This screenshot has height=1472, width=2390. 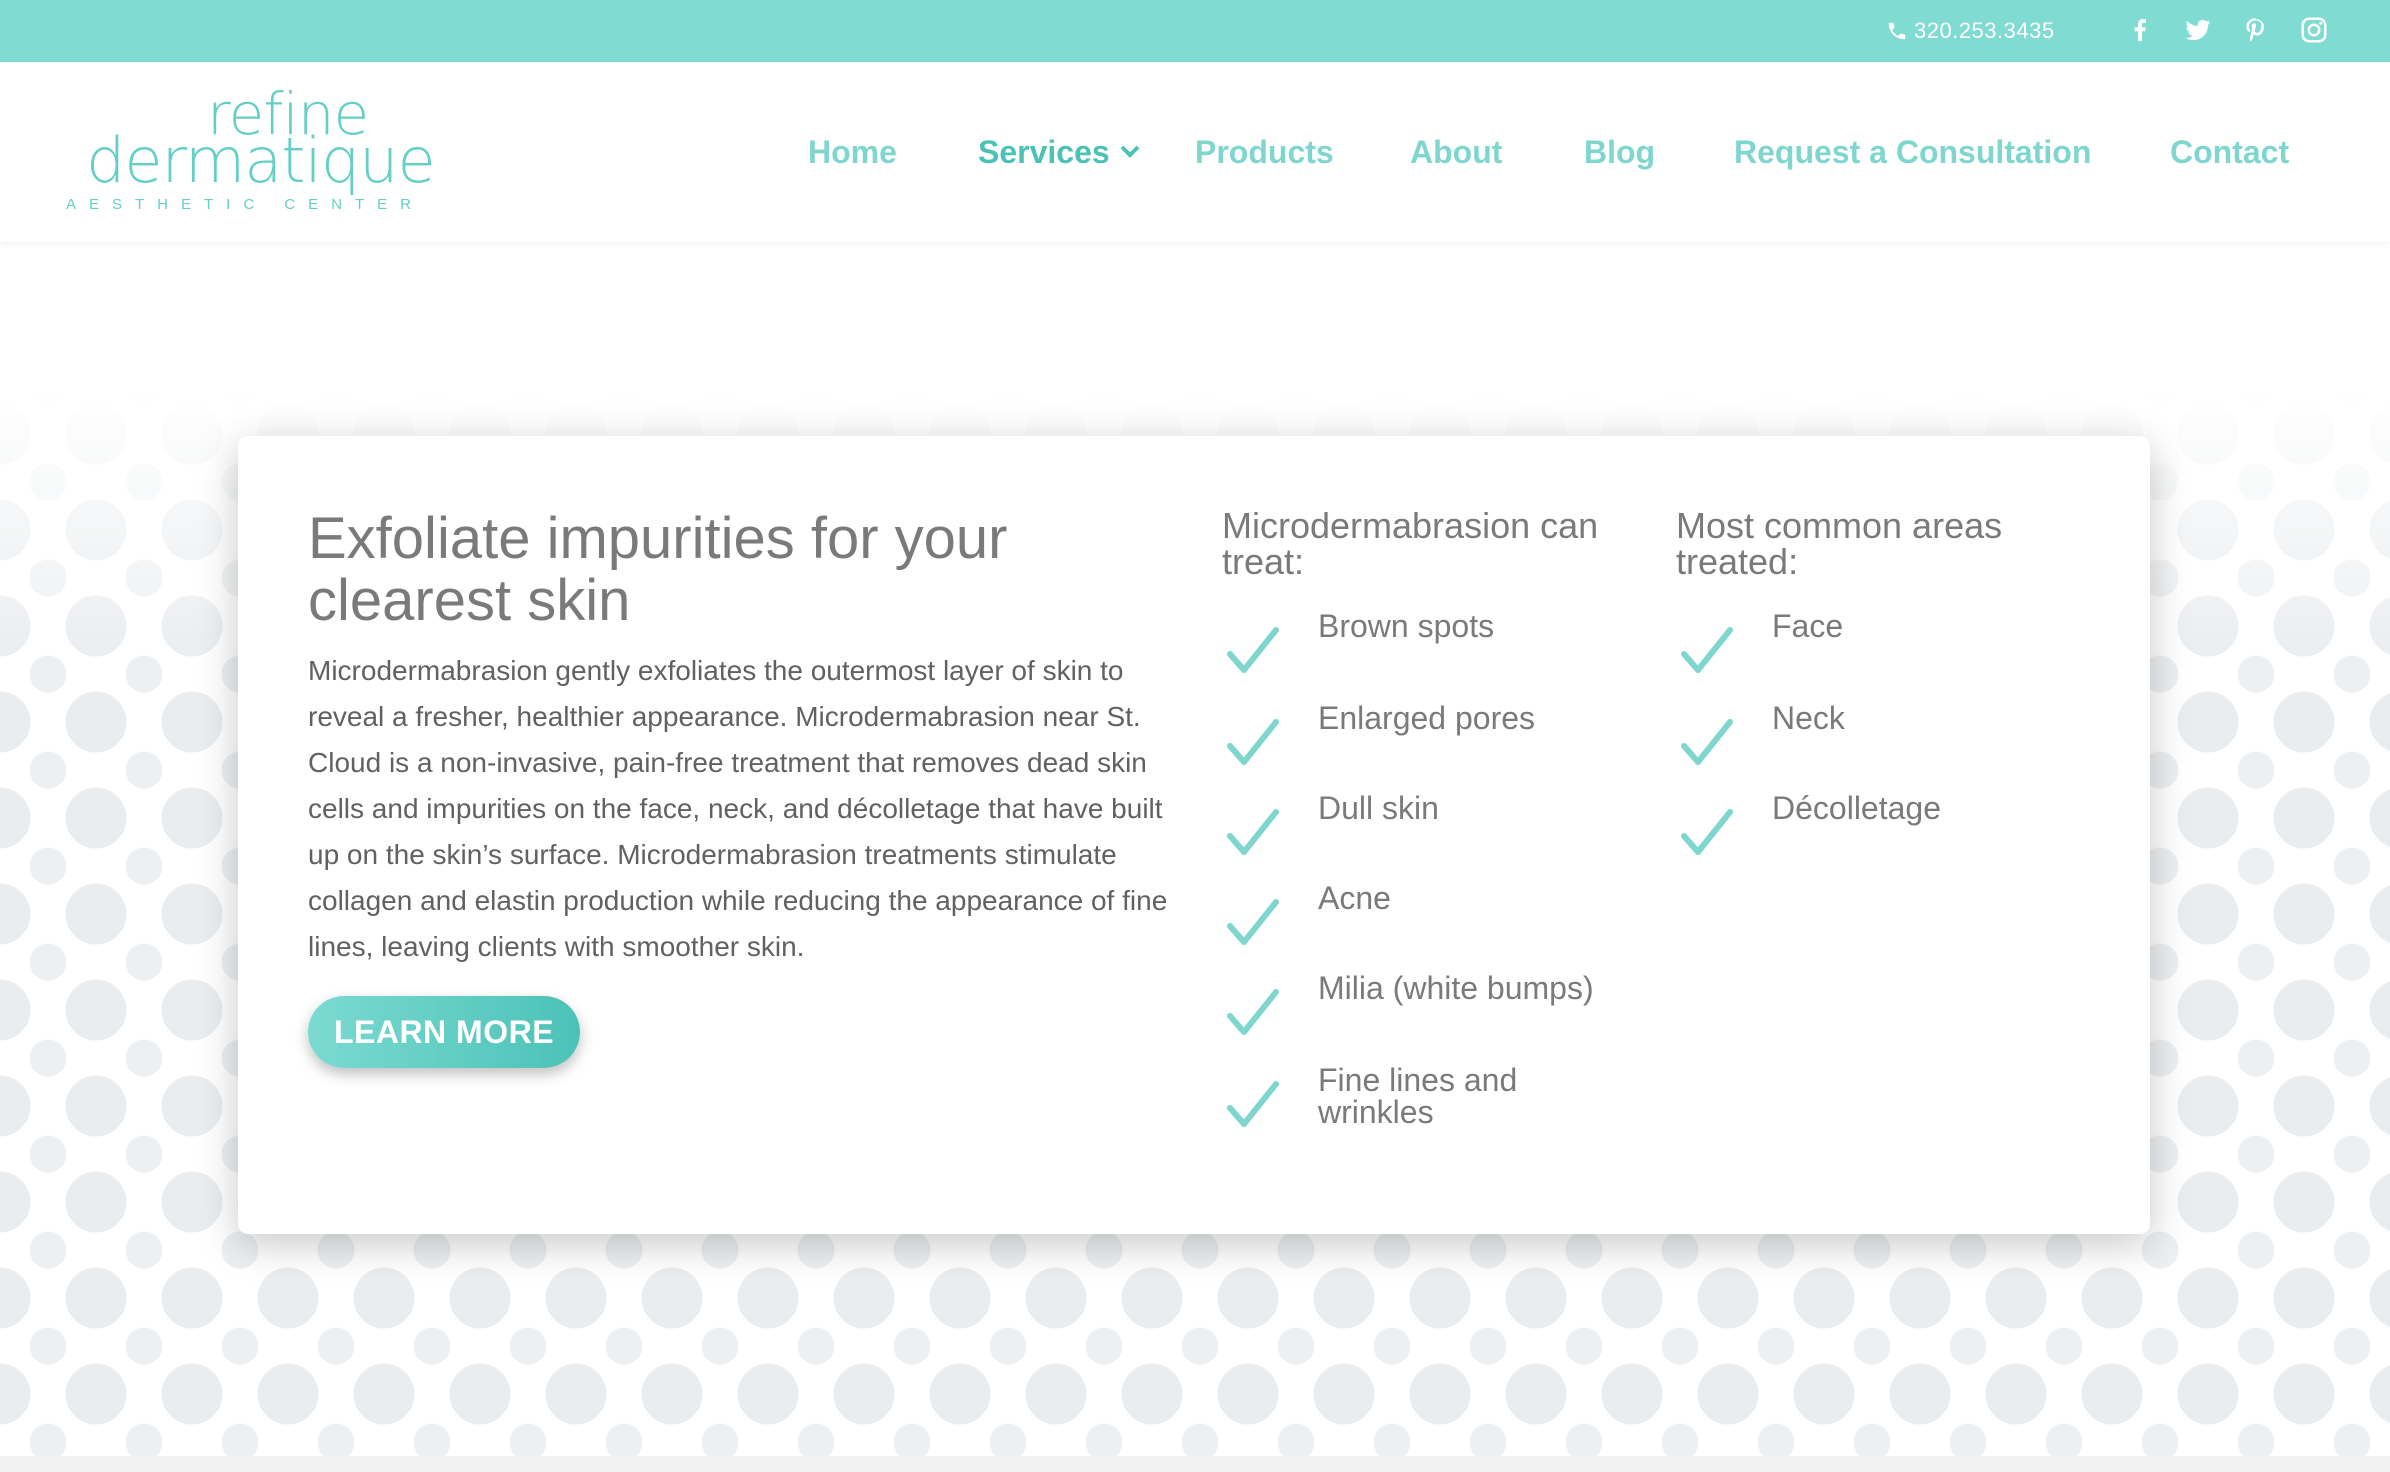 I want to click on nav-blog: Blog, so click(x=1619, y=152).